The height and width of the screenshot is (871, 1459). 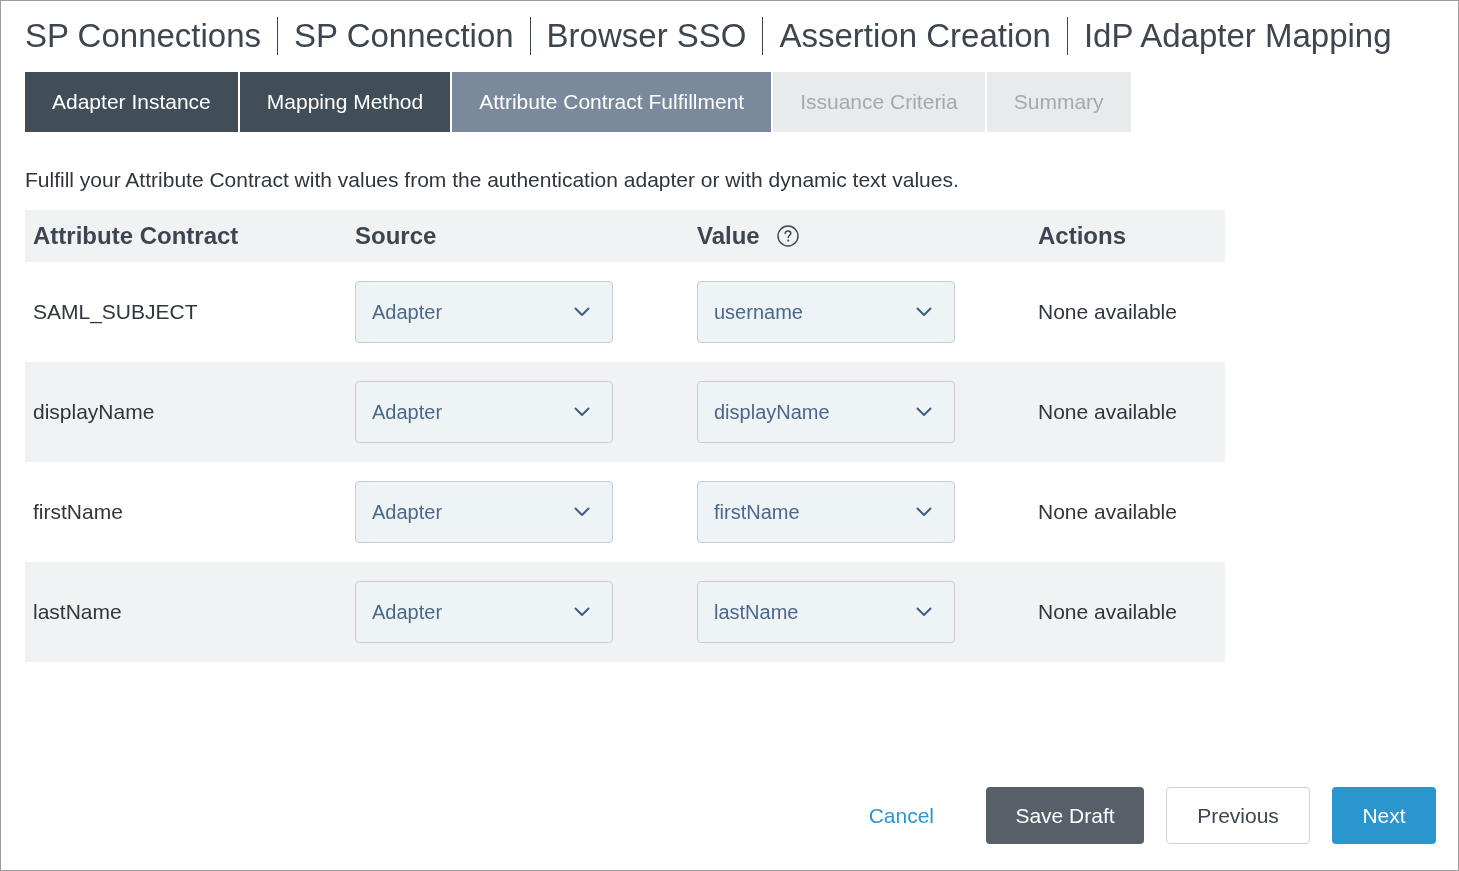 What do you see at coordinates (787, 236) in the screenshot?
I see `help-icon` at bounding box center [787, 236].